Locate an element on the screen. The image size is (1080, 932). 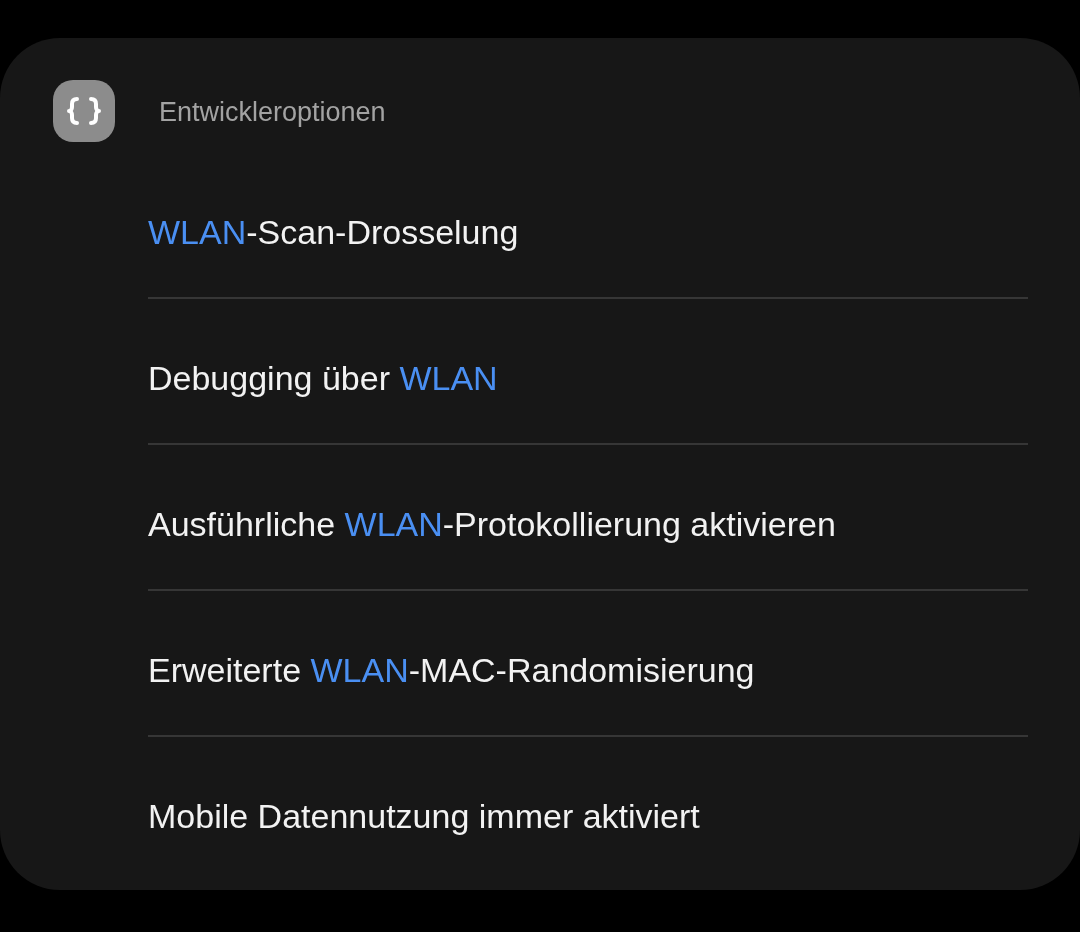
search-result-item: WLAN-Scan-Drosselung is located at coordinates (333, 232).